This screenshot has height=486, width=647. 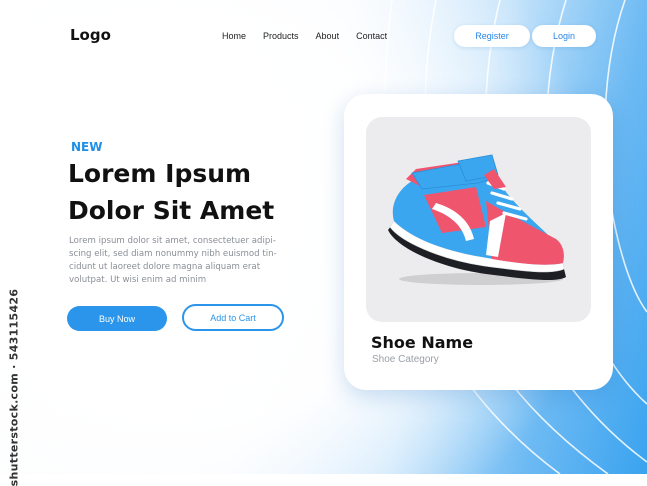 What do you see at coordinates (564, 36) in the screenshot?
I see `login-button: Login` at bounding box center [564, 36].